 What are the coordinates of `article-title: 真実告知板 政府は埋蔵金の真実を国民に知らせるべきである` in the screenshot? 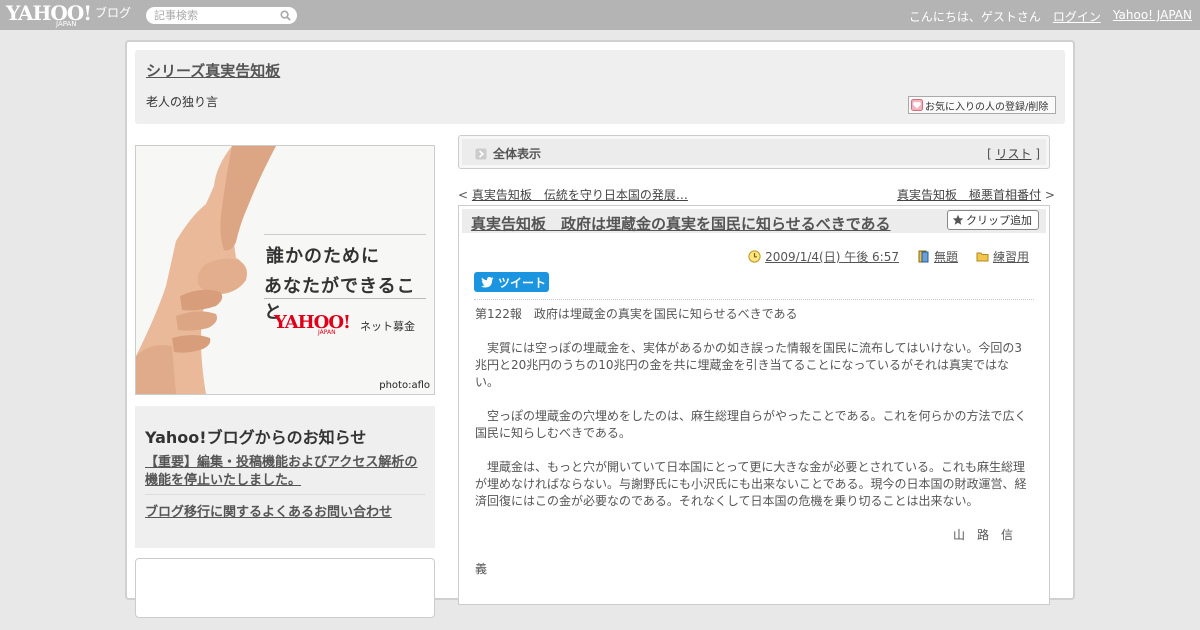 It's located at (681, 223).